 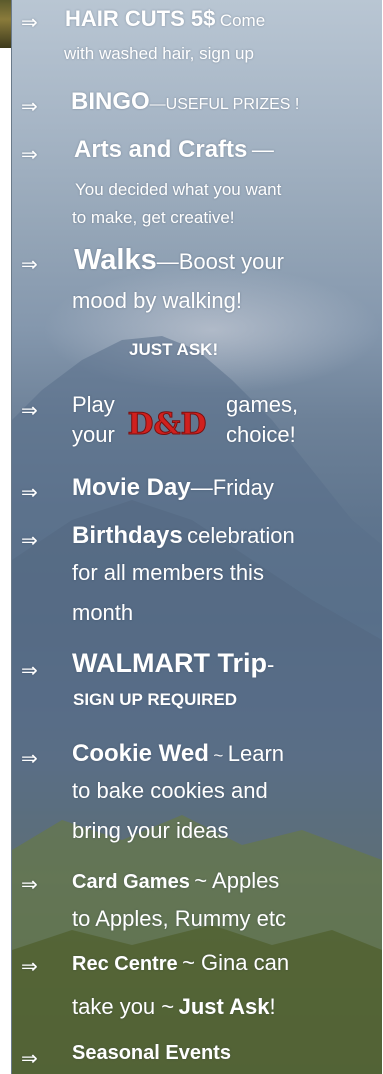 What do you see at coordinates (262, 149) in the screenshot?
I see `arts-text-1: —` at bounding box center [262, 149].